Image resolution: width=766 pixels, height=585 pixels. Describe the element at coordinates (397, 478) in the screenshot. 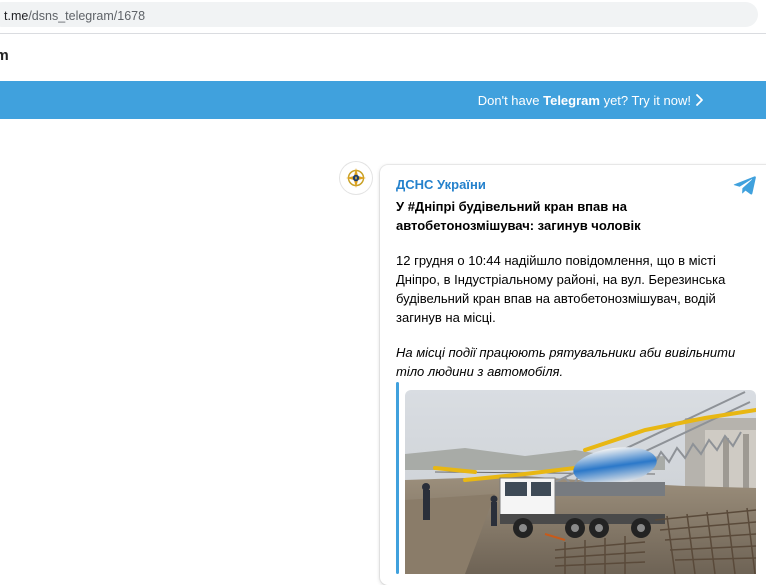

I see `media-accent-line` at that location.